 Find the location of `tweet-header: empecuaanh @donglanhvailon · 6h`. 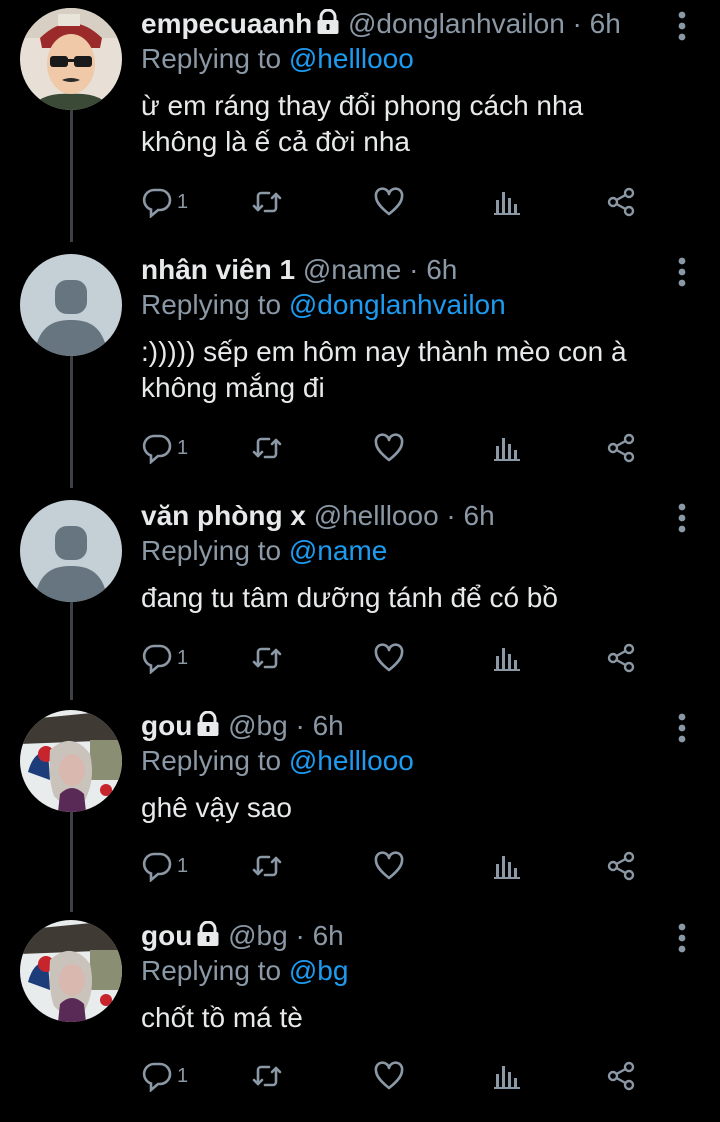

tweet-header: empecuaanh @donglanhvailon · 6h is located at coordinates (405, 24).